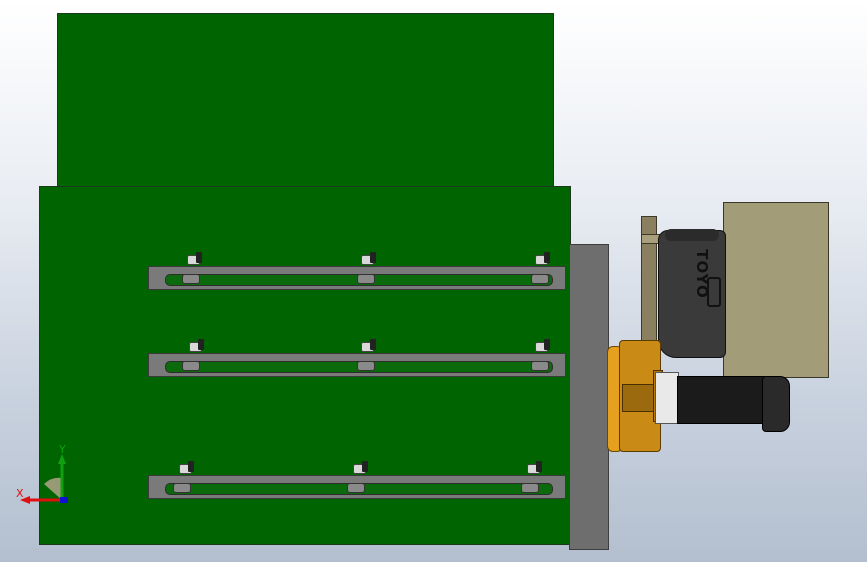 This screenshot has height=562, width=867. Describe the element at coordinates (692, 235) in the screenshot. I see `gearbox-cap` at that location.